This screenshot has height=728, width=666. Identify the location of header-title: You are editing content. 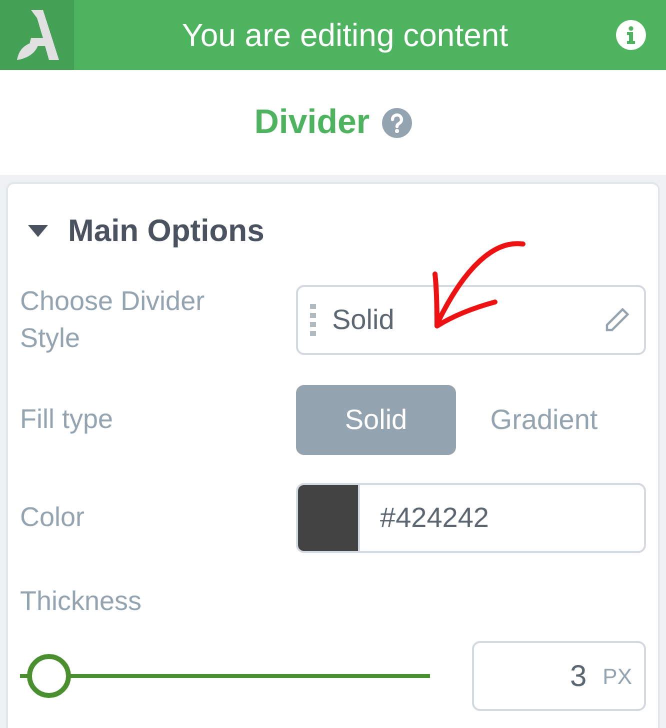
(345, 35).